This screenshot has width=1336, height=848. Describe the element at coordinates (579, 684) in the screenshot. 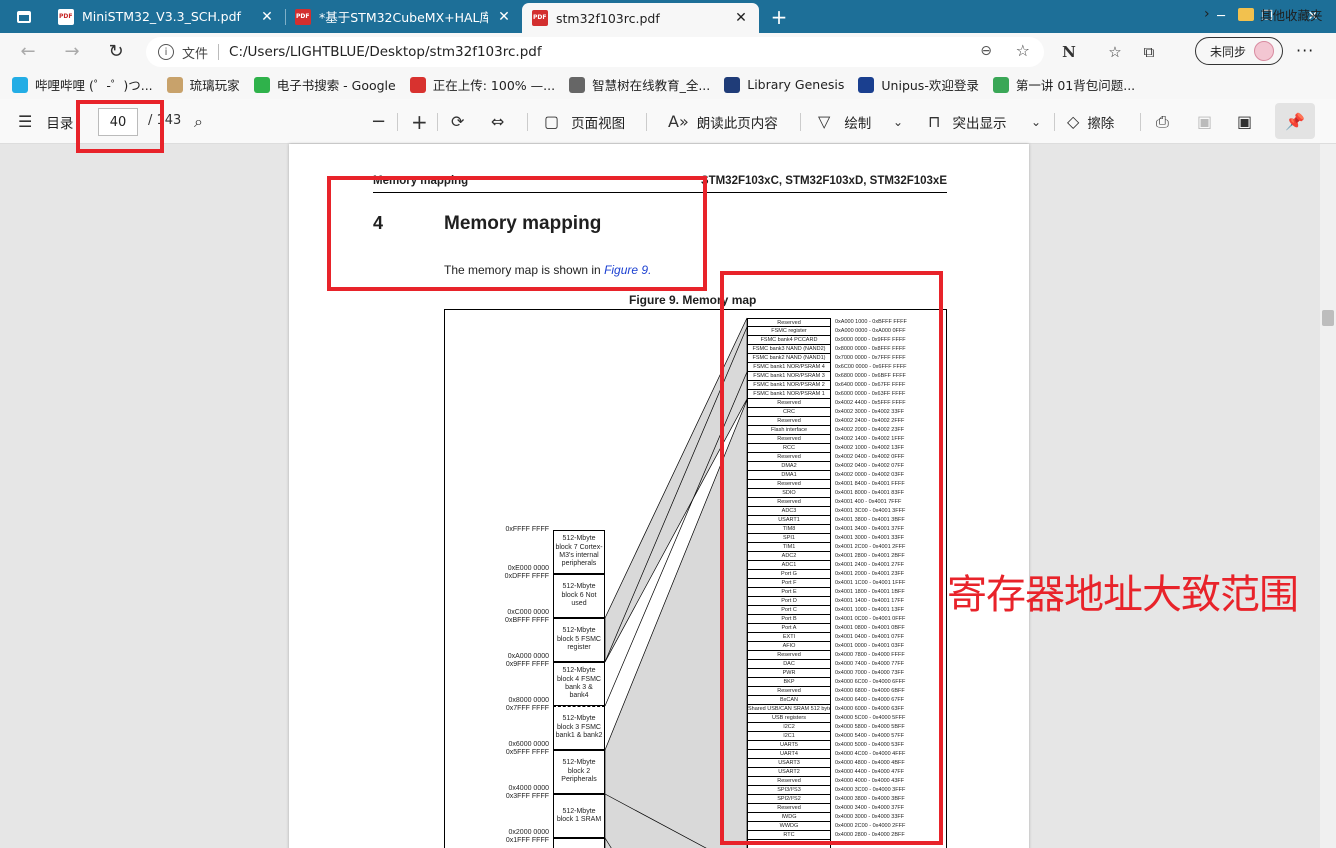

I see `memory-block: 512-Mbyte block 4 FSMC bank 3 & bank4` at that location.